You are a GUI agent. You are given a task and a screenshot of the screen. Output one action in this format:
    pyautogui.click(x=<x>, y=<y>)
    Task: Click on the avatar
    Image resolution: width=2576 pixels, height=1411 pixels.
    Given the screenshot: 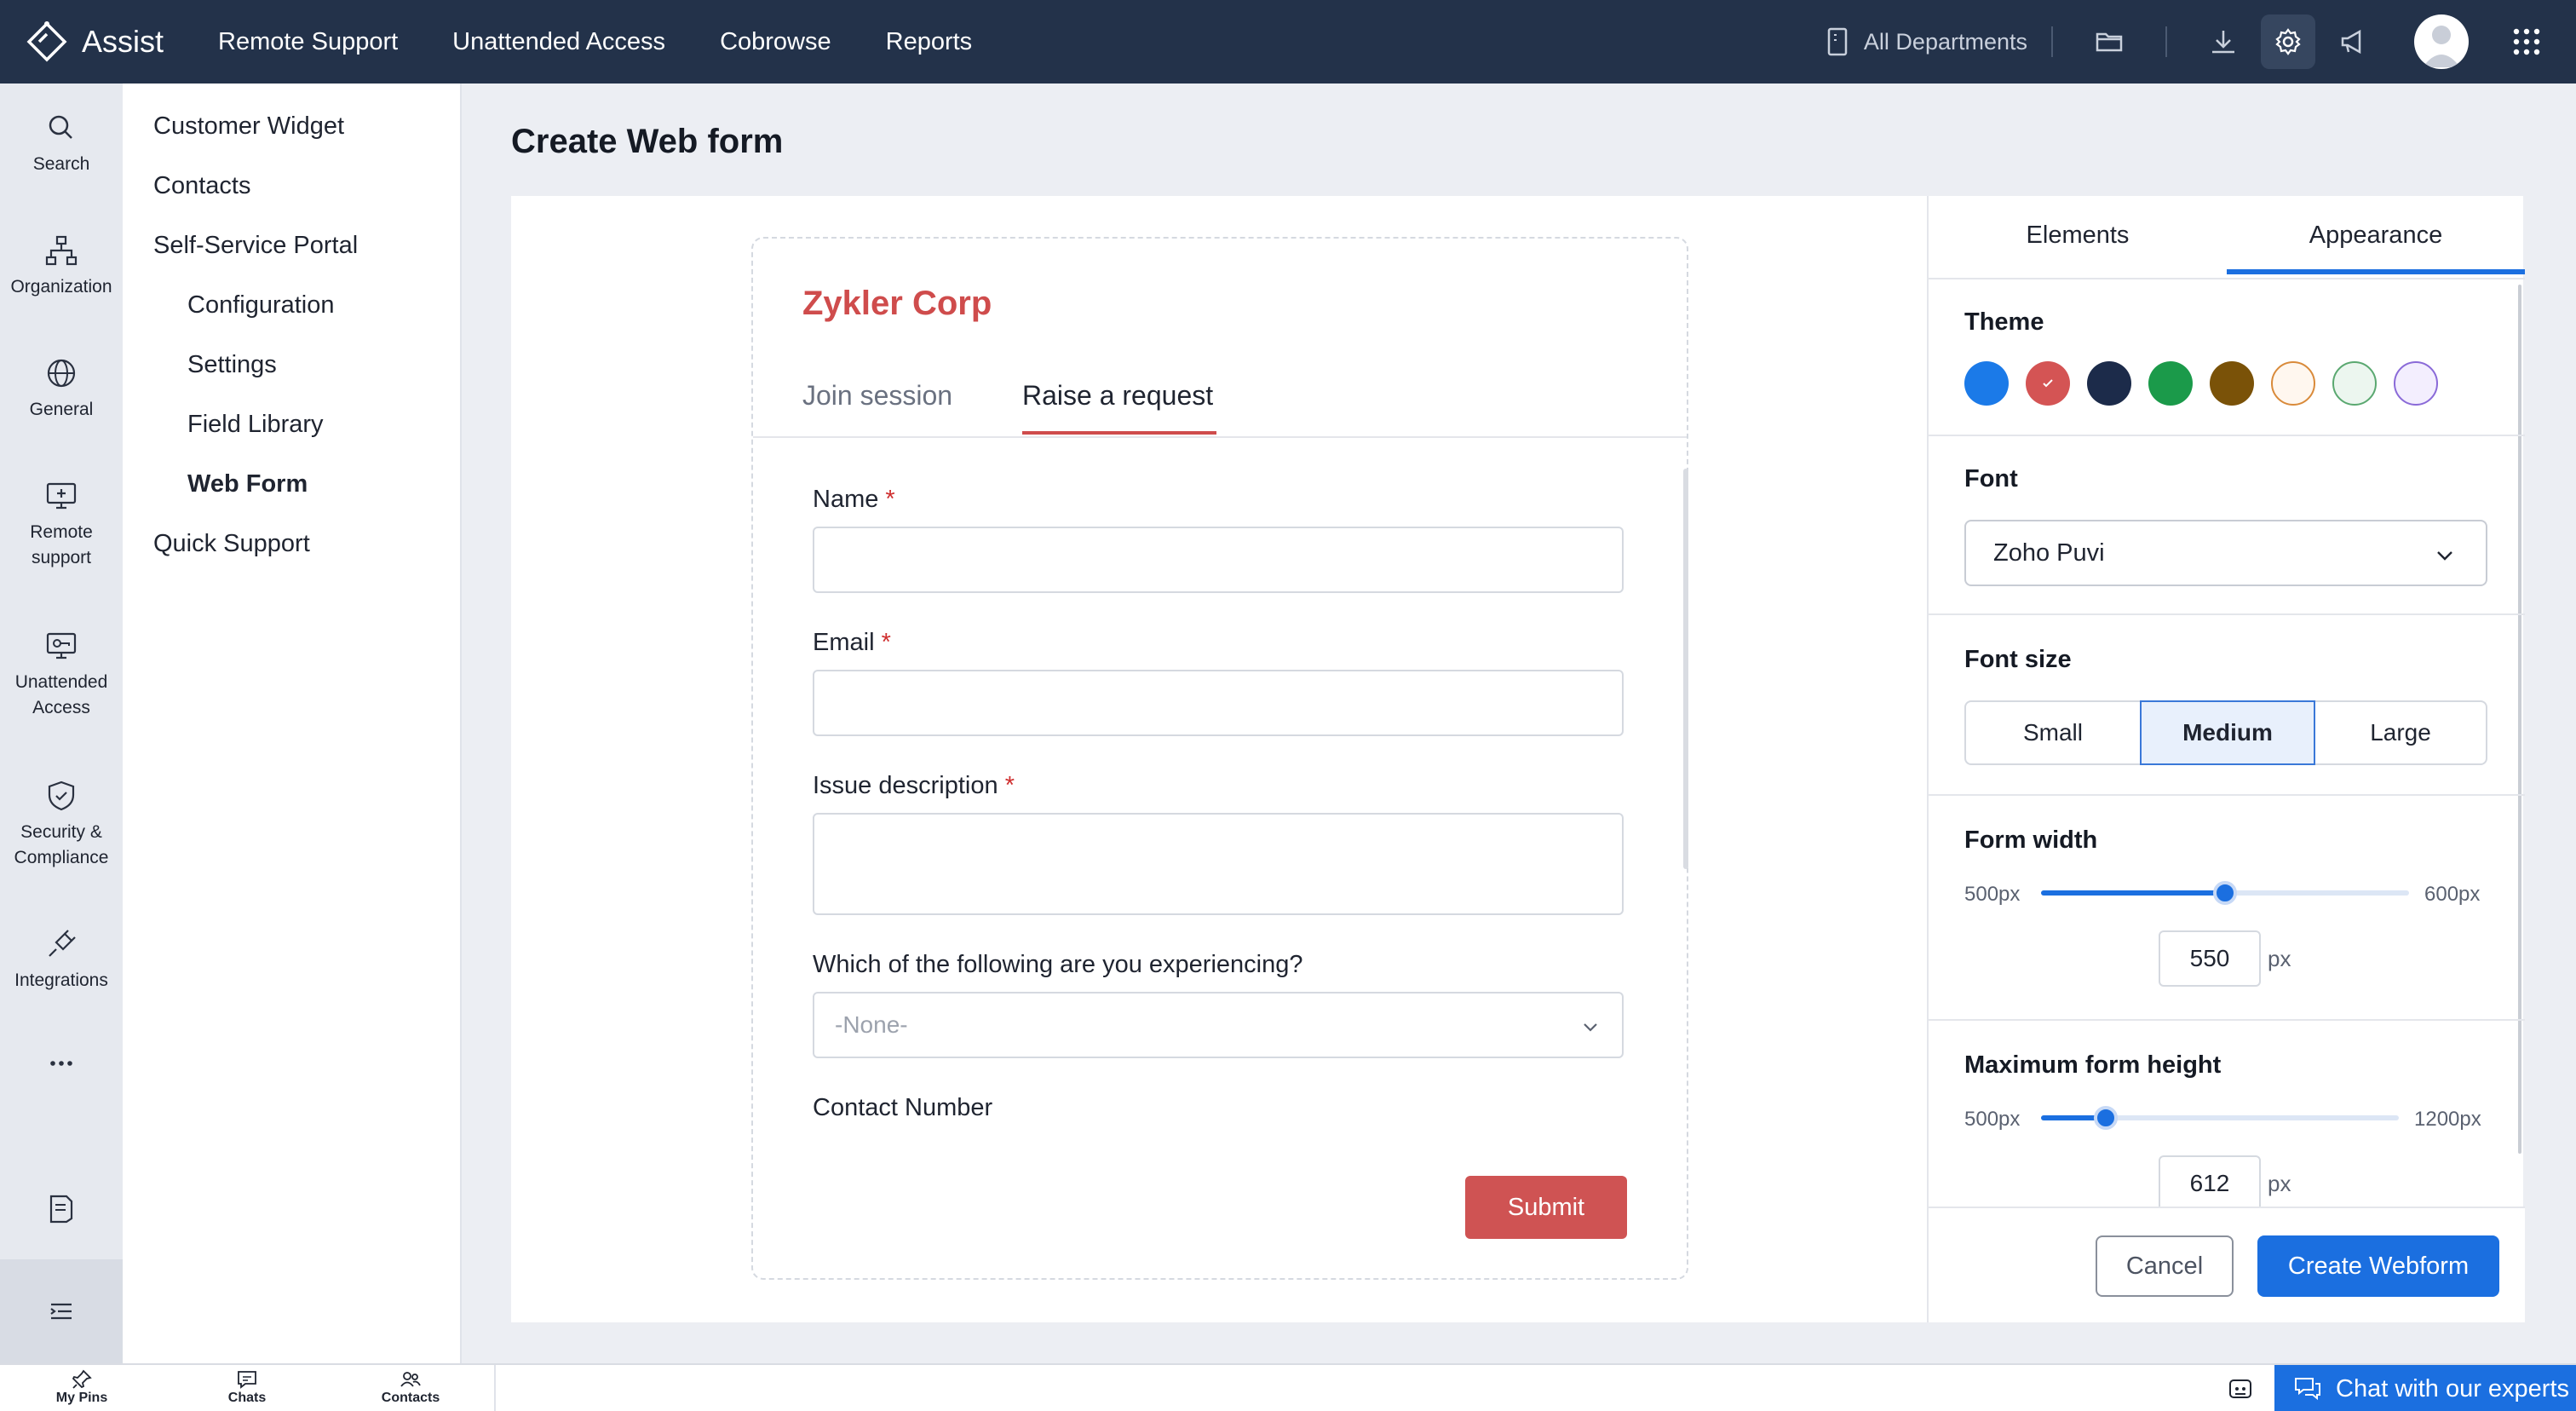 What is the action you would take?
    pyautogui.click(x=2441, y=41)
    